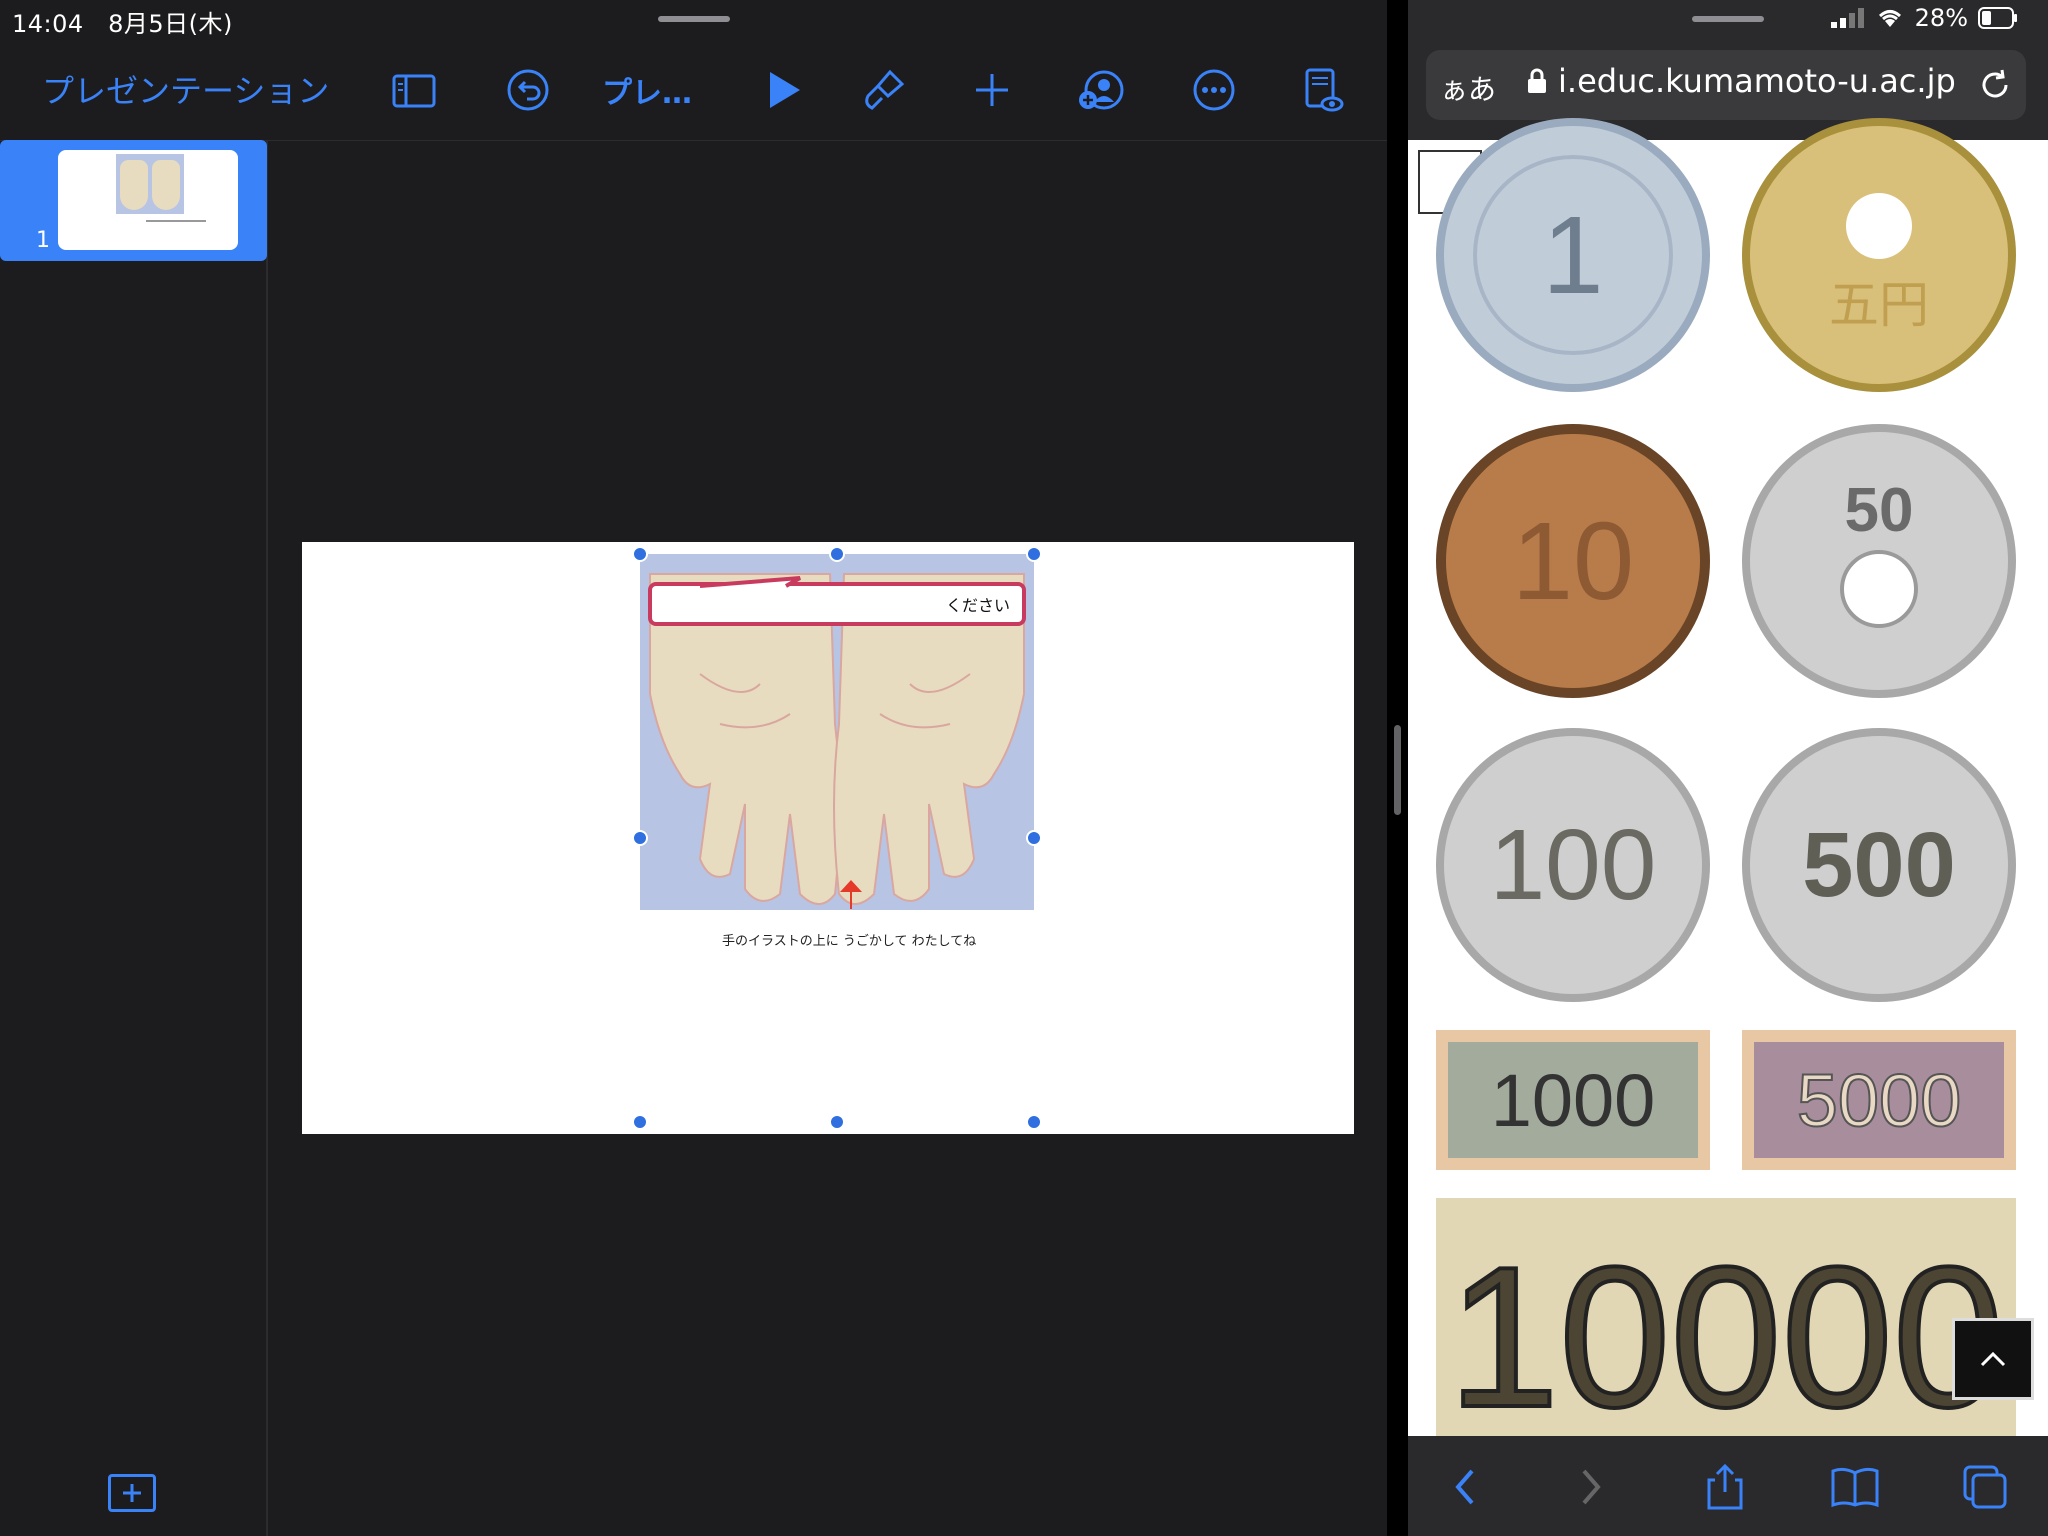 The image size is (2048, 1536). Describe the element at coordinates (1100, 90) in the screenshot. I see `collaborate-icon` at that location.